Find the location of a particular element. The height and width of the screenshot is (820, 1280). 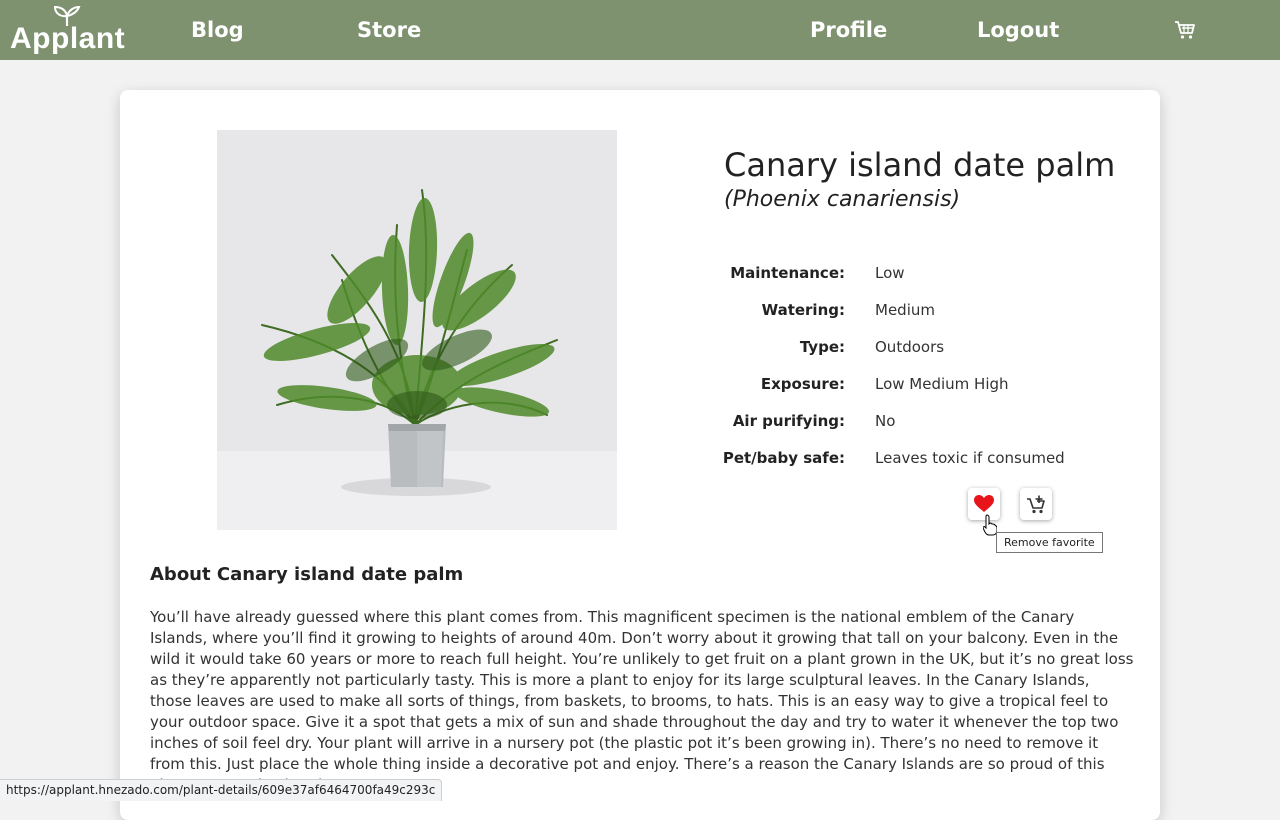

cart-plus-icon is located at coordinates (1036, 504).